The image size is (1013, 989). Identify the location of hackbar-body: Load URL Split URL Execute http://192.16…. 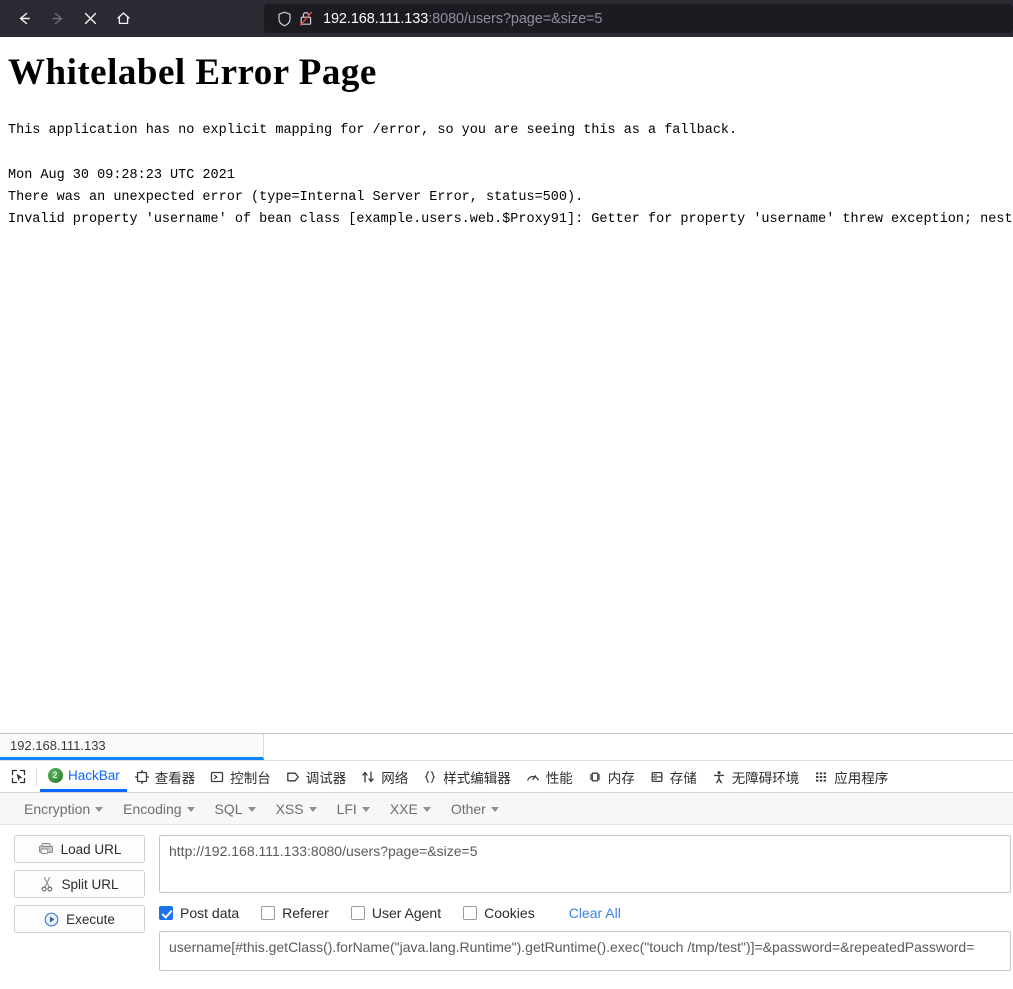
(506, 898).